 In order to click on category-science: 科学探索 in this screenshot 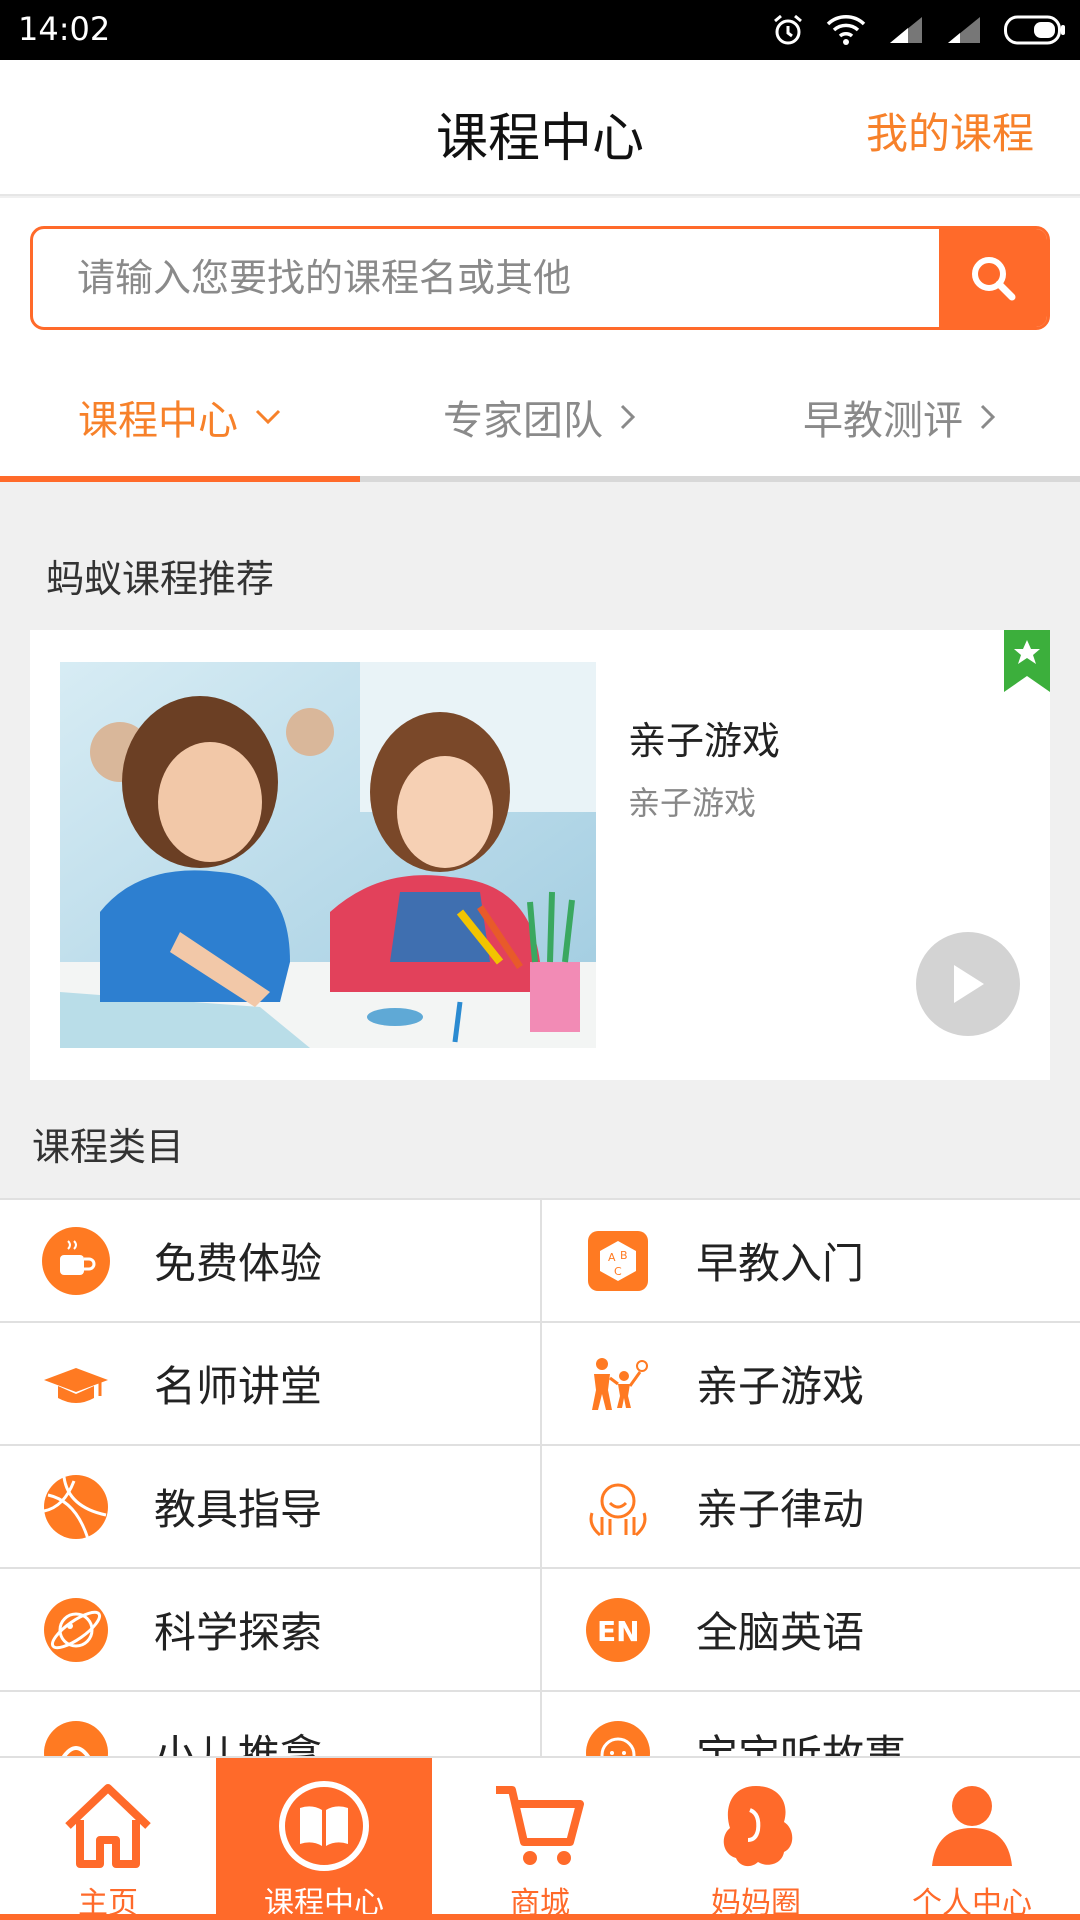, I will do `click(270, 1630)`.